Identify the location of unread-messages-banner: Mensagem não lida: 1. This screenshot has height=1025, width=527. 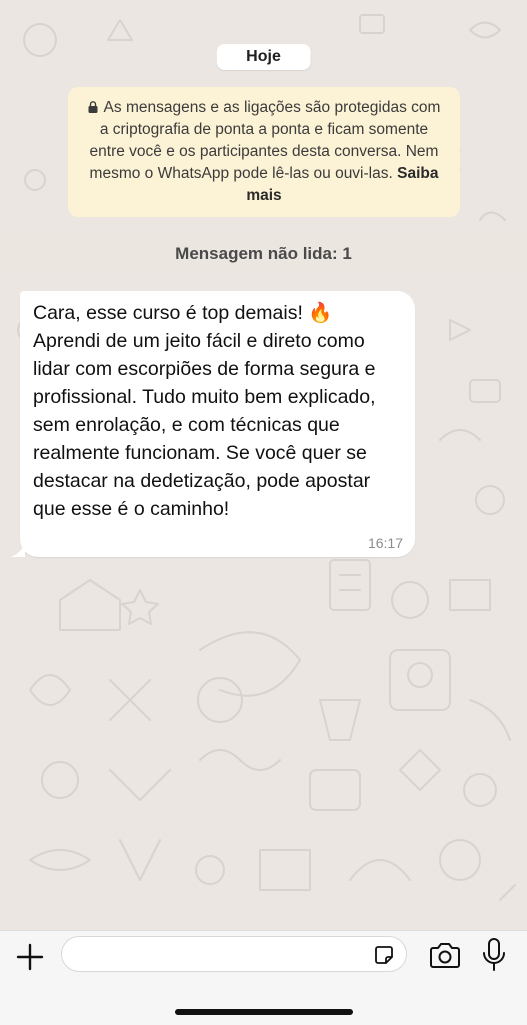
(263, 254).